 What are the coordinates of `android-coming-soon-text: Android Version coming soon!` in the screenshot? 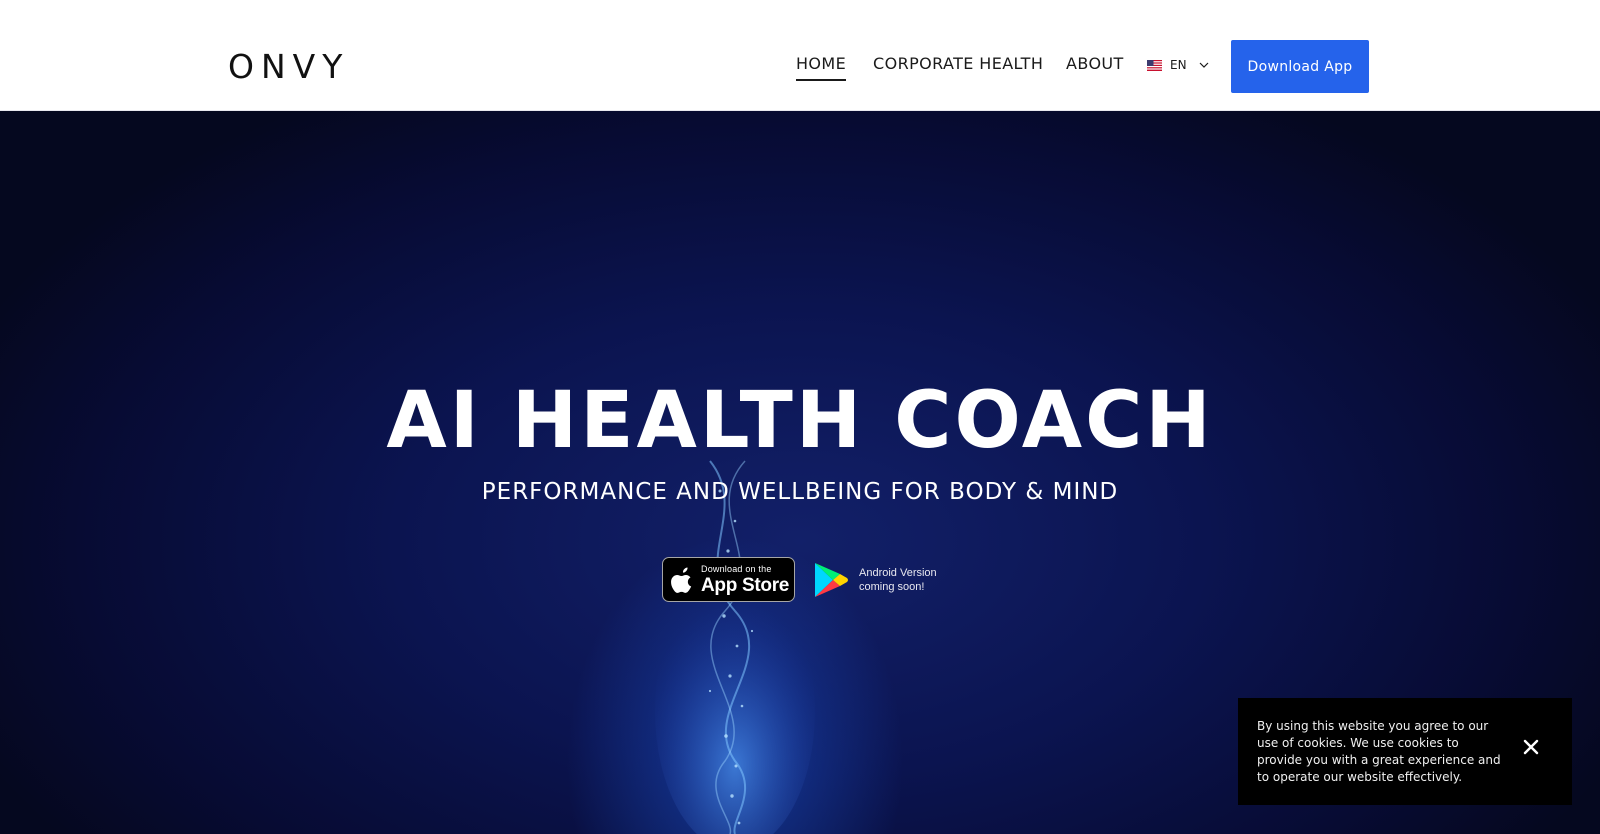 It's located at (898, 579).